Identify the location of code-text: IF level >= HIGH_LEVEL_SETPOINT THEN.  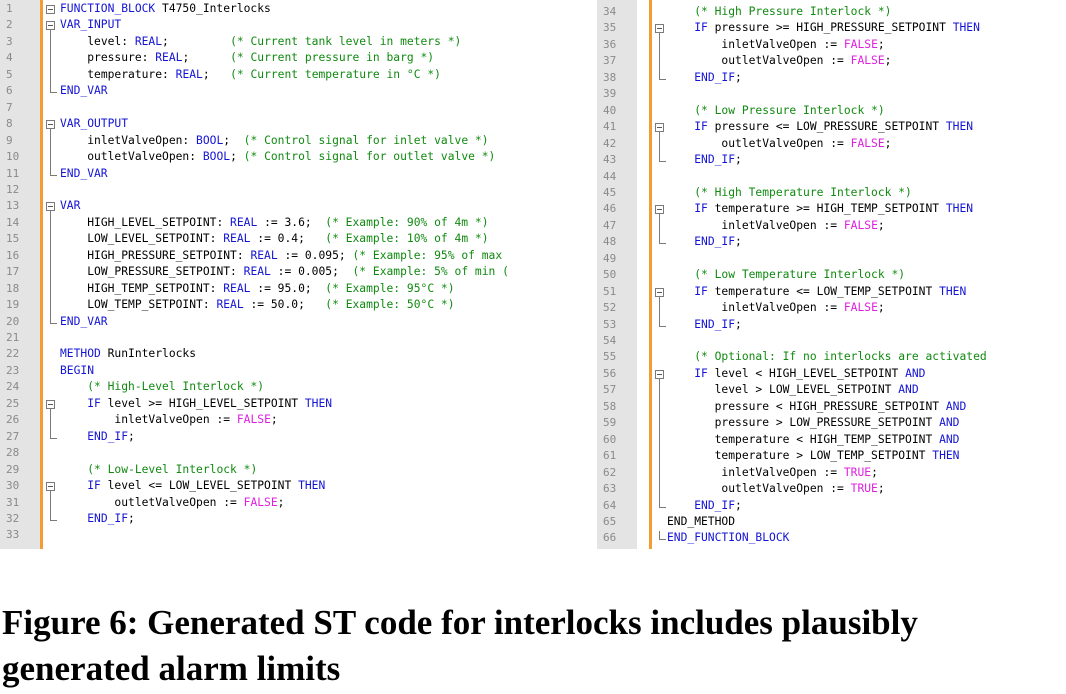
(196, 404).